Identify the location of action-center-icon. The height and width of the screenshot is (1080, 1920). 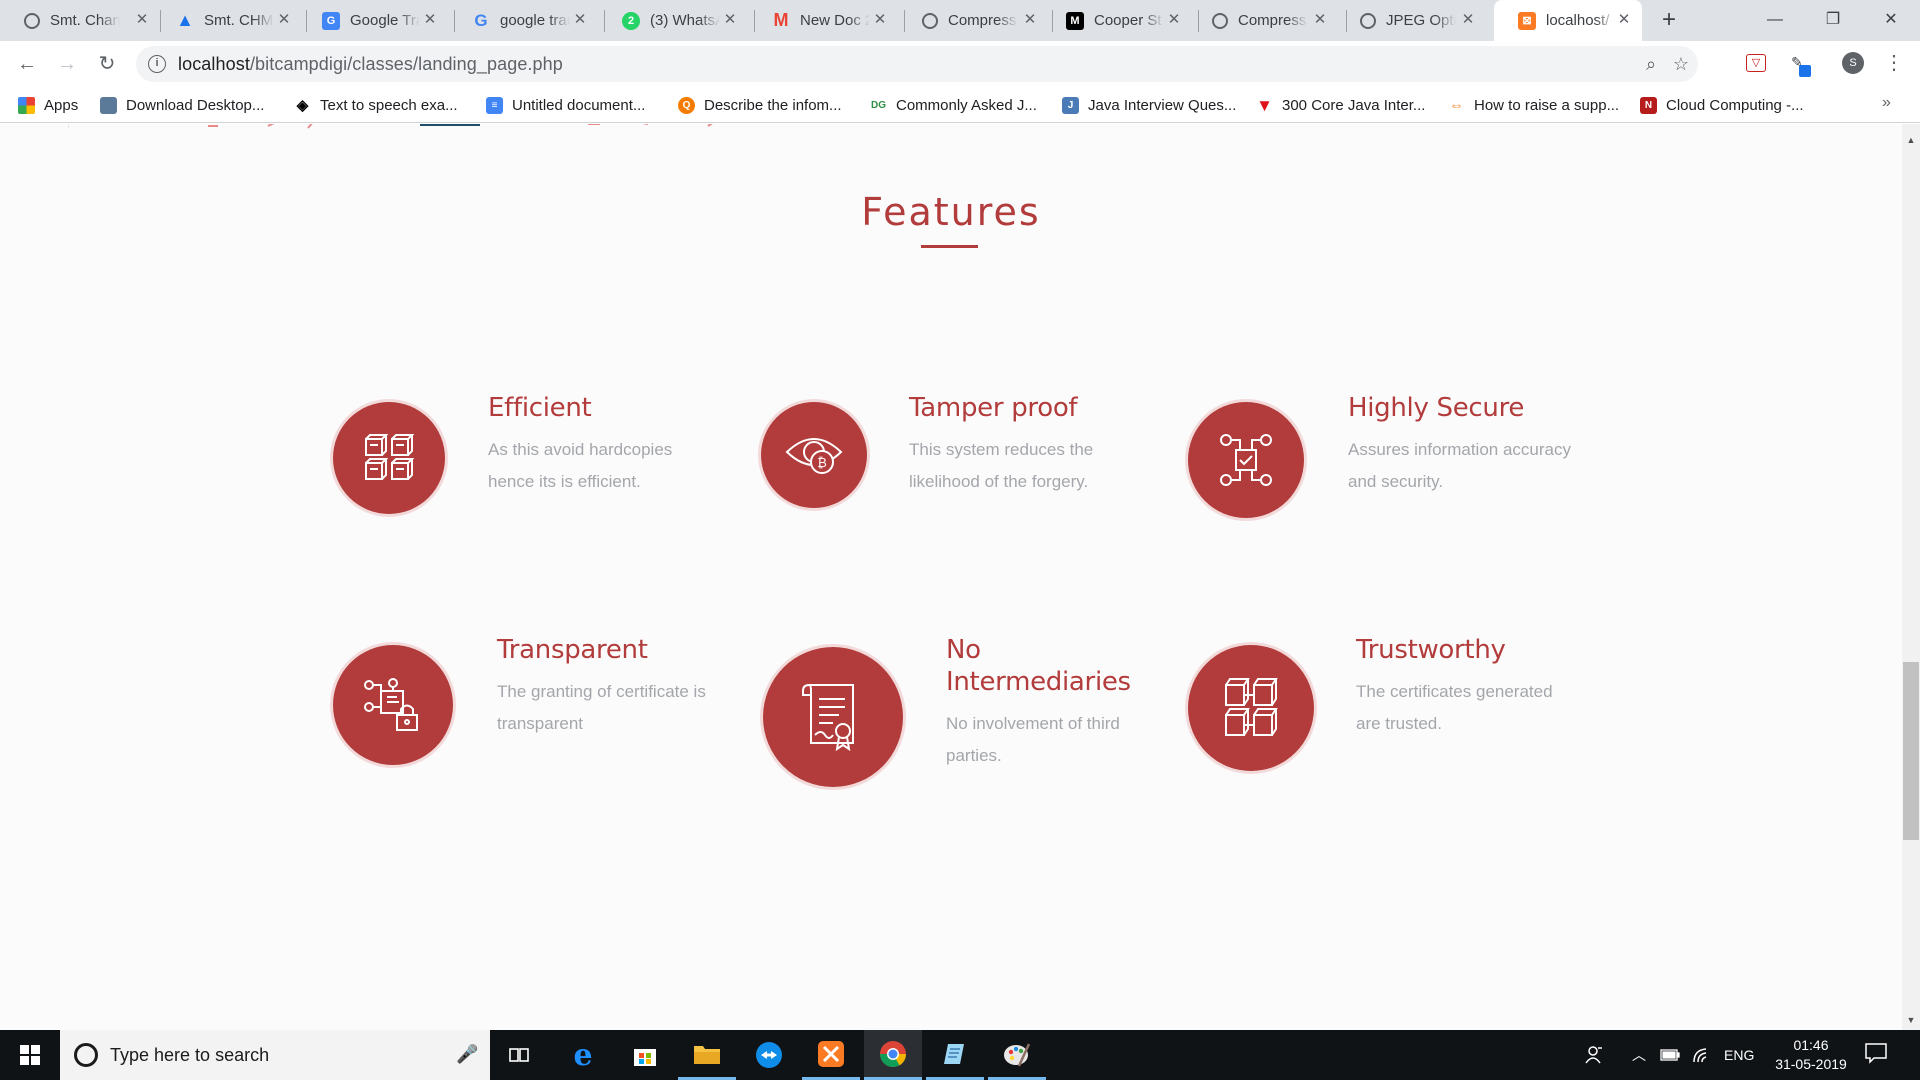
(1879, 1055).